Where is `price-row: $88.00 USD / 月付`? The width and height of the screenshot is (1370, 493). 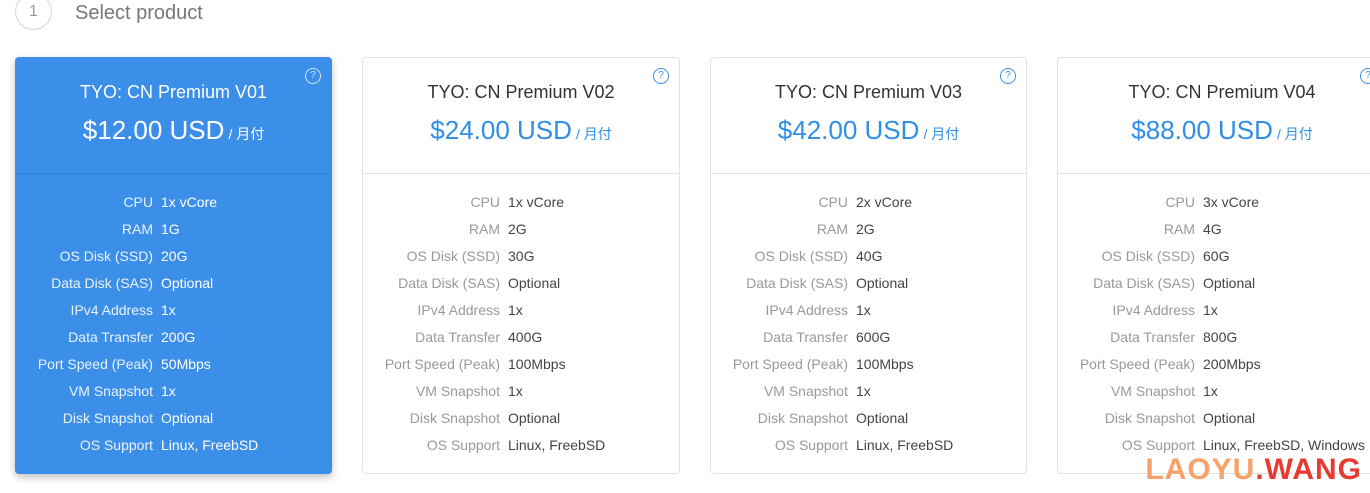 price-row: $88.00 USD / 月付 is located at coordinates (1214, 130).